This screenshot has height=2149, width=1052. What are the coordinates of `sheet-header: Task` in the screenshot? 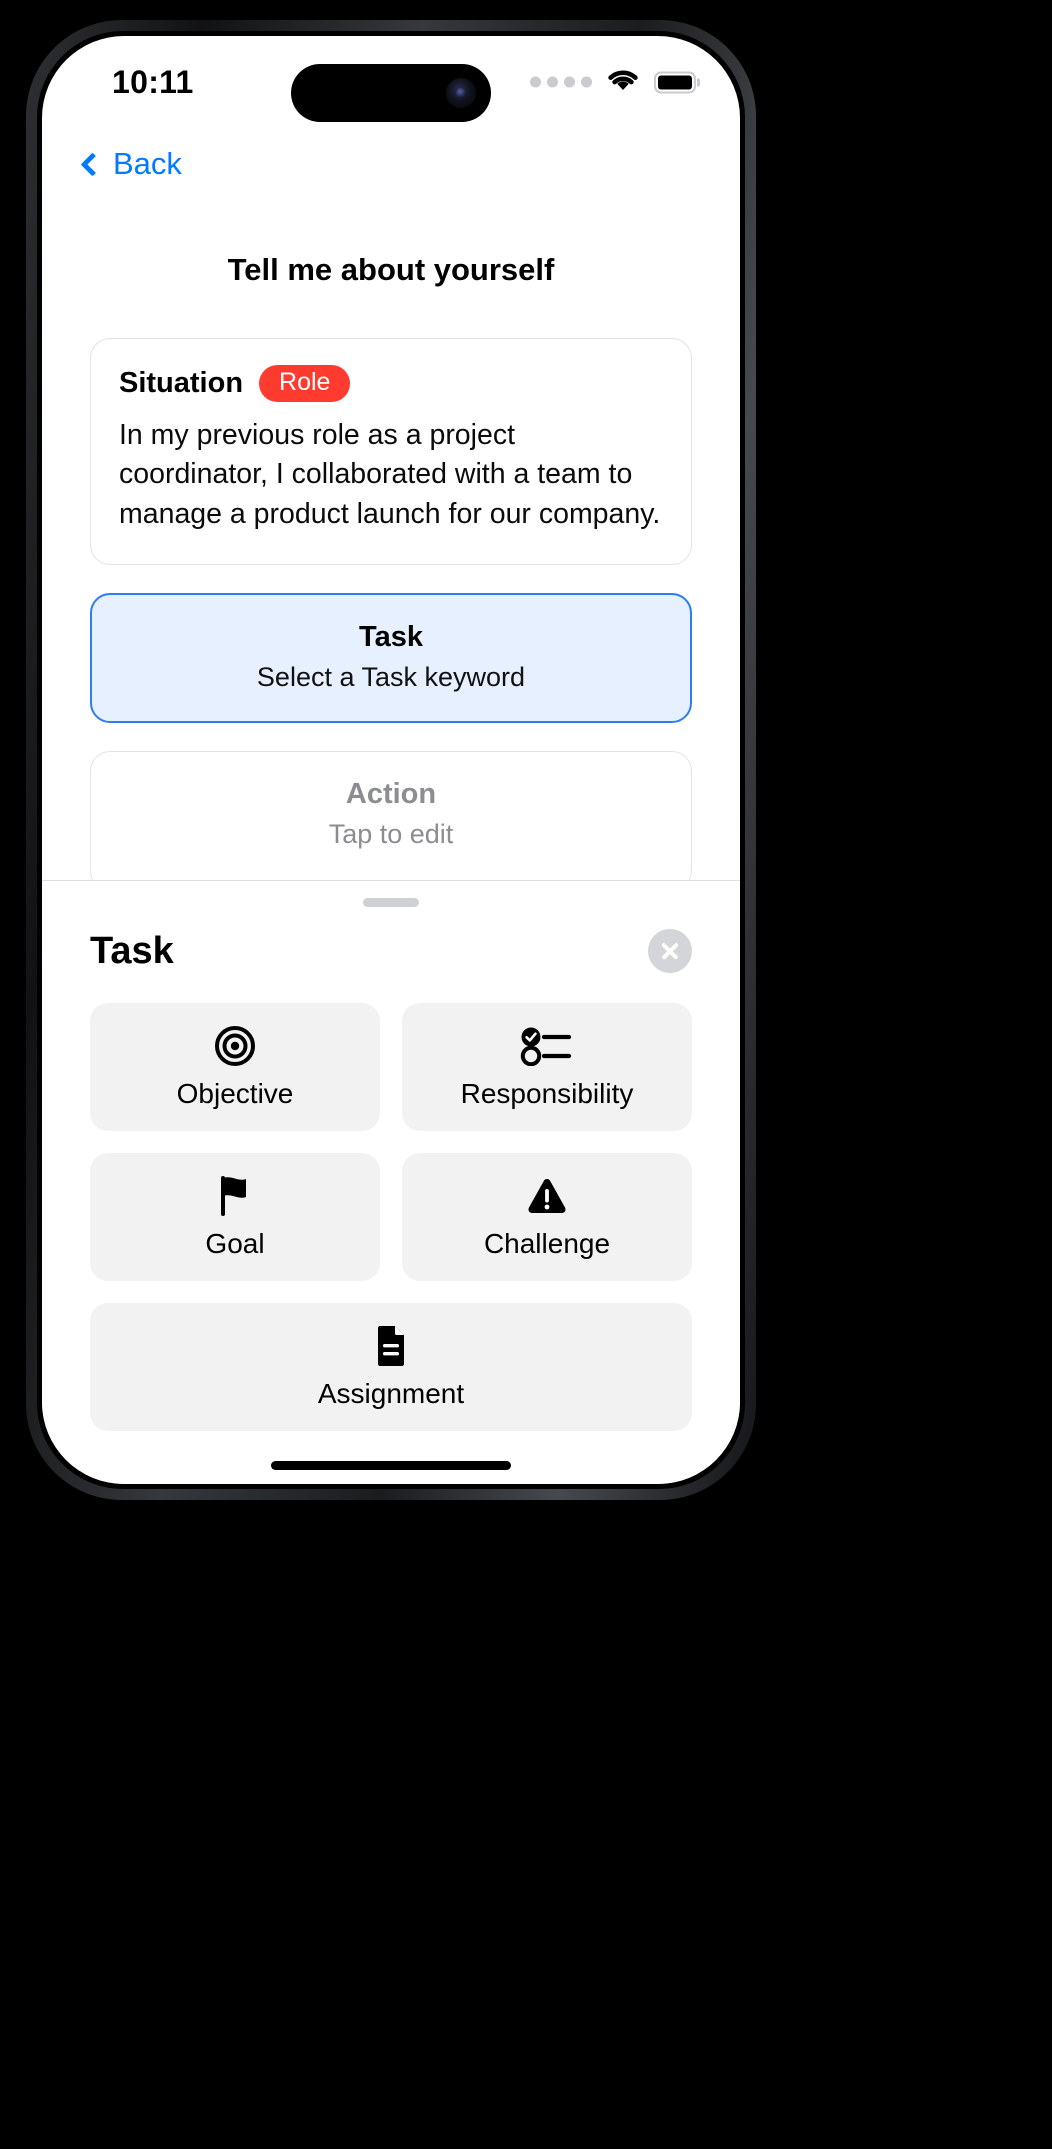 It's located at (391, 940).